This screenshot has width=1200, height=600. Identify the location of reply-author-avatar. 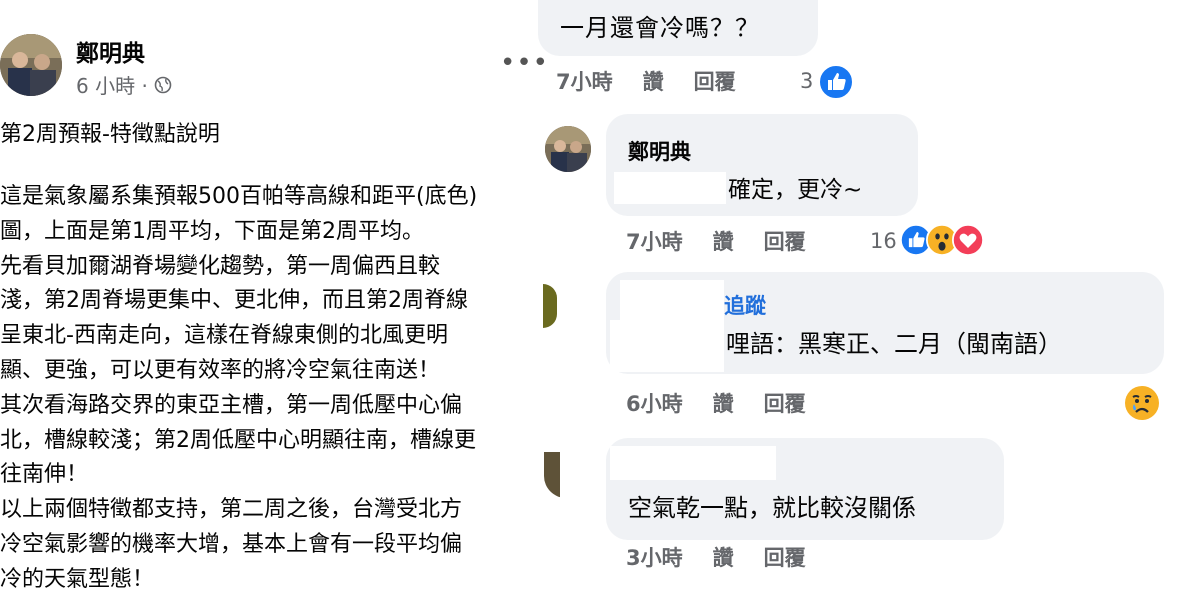
(568, 149).